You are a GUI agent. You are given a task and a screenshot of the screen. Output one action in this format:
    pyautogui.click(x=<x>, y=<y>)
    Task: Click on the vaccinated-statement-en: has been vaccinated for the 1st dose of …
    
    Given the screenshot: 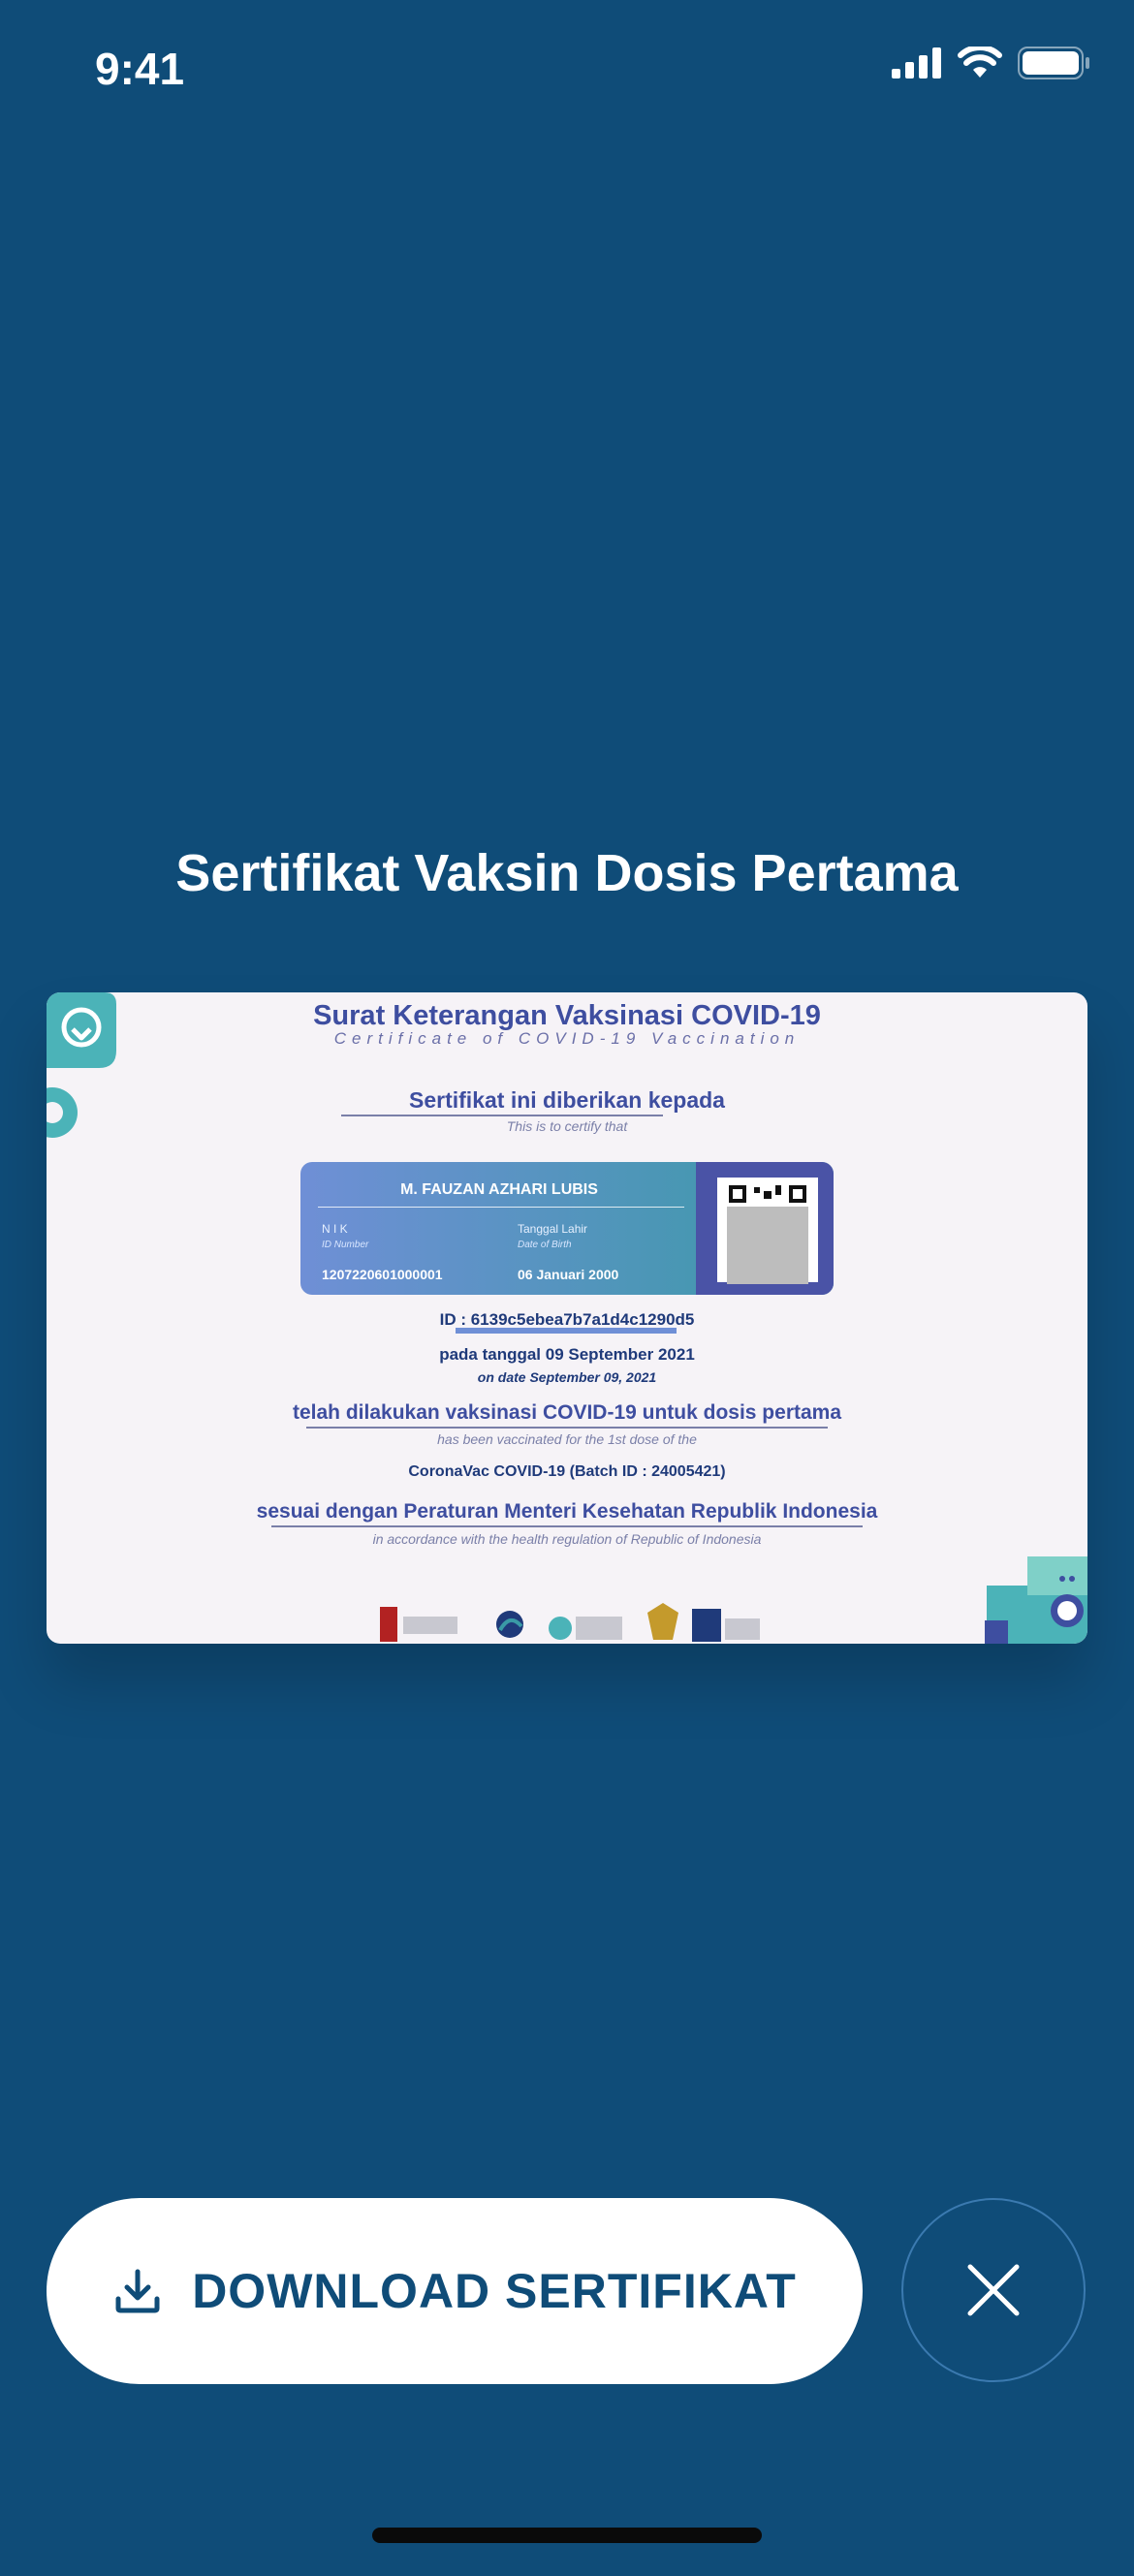 What is the action you would take?
    pyautogui.click(x=567, y=1439)
    